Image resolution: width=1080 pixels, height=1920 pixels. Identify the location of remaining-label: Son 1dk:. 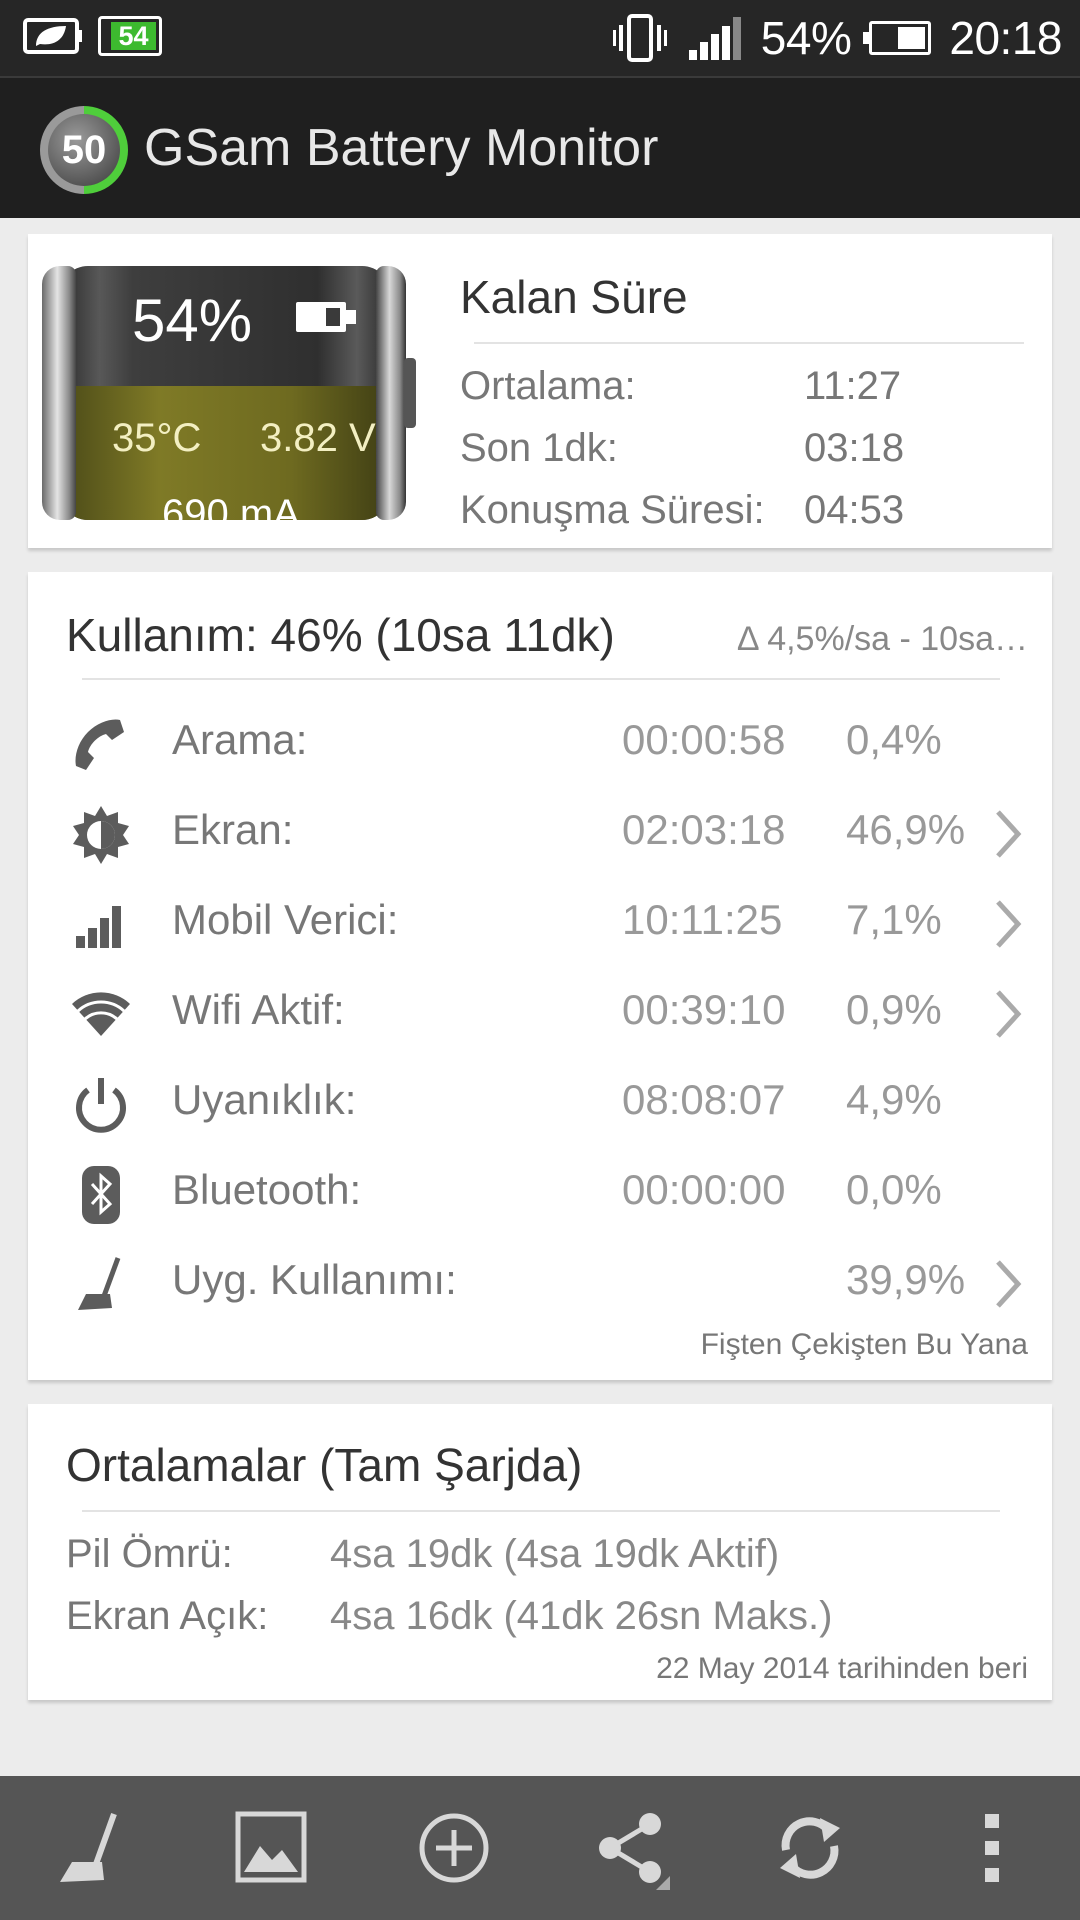
(539, 448).